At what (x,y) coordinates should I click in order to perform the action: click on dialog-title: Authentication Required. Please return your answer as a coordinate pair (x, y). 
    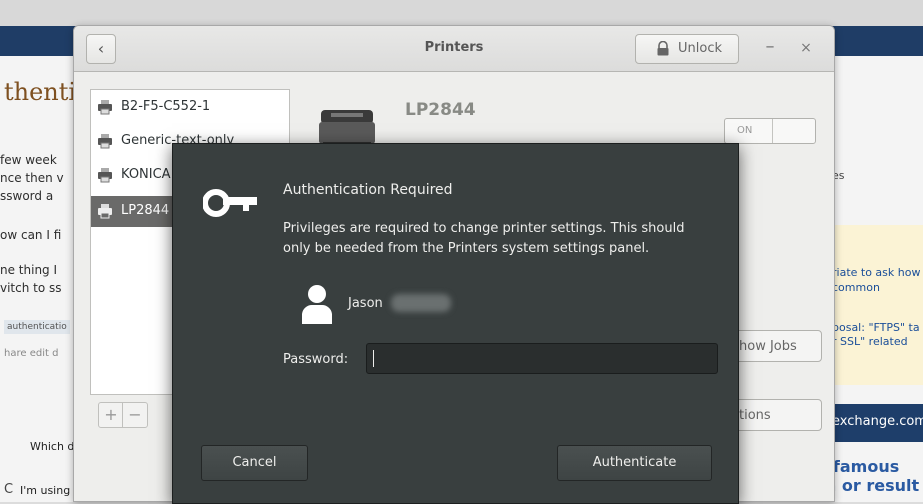
    Looking at the image, I should click on (368, 190).